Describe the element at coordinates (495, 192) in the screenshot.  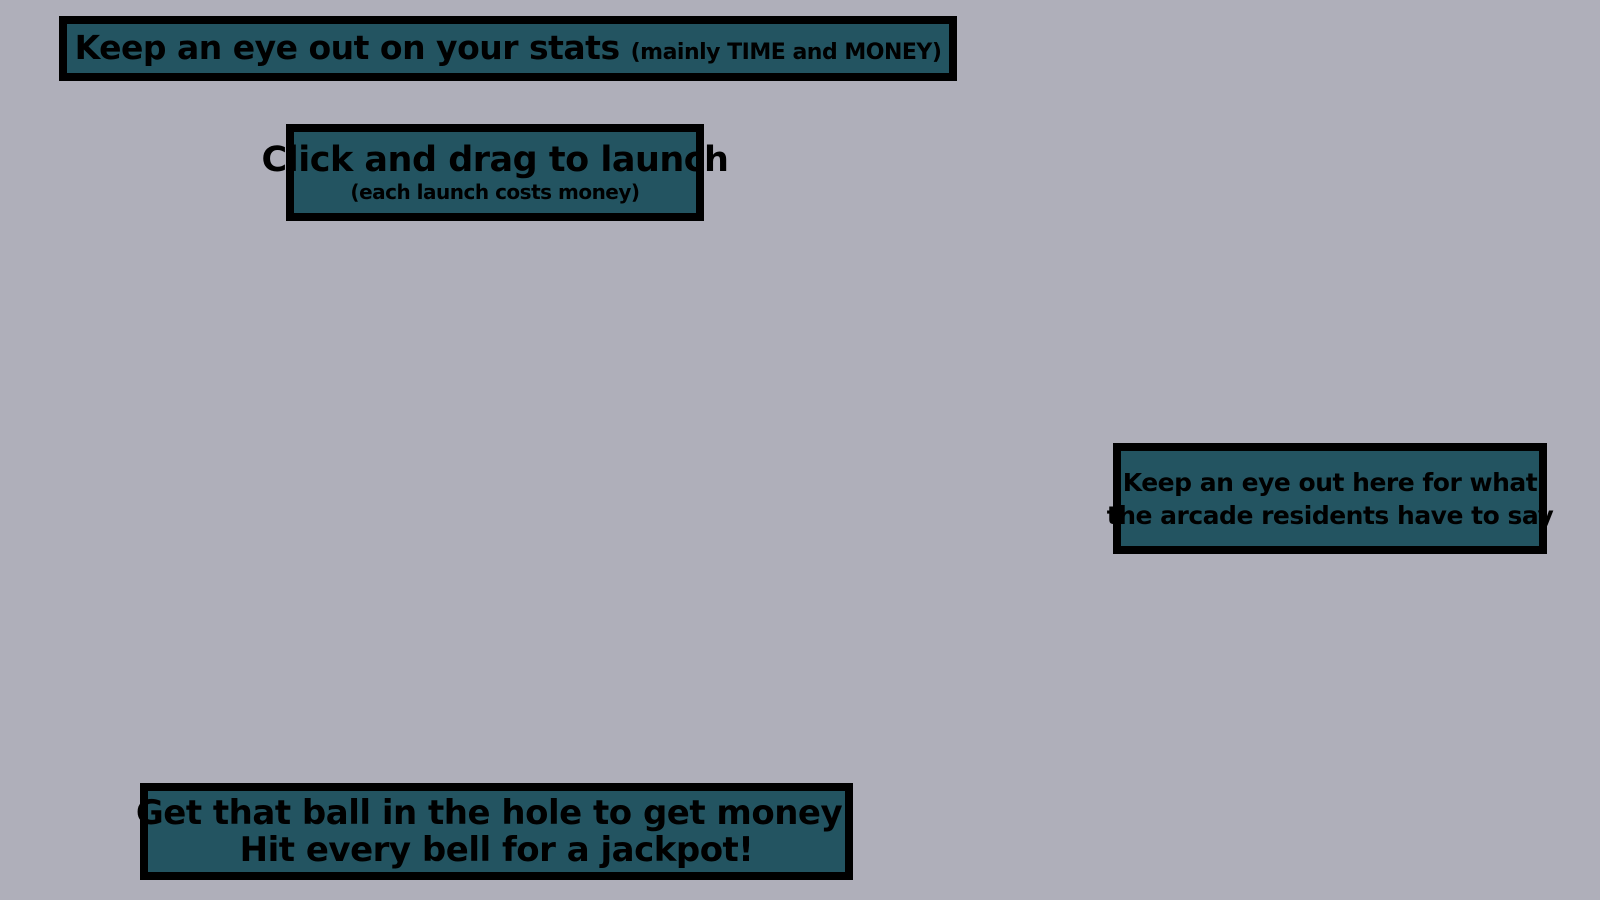
I see `launch-tip-note: (each launch costs money)` at that location.